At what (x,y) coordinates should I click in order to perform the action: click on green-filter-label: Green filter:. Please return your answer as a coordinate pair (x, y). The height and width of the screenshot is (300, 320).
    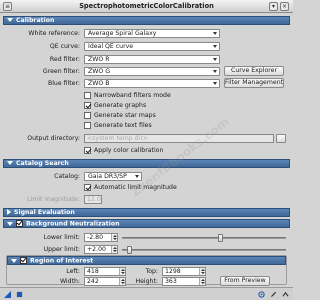
    Looking at the image, I should click on (61, 71).